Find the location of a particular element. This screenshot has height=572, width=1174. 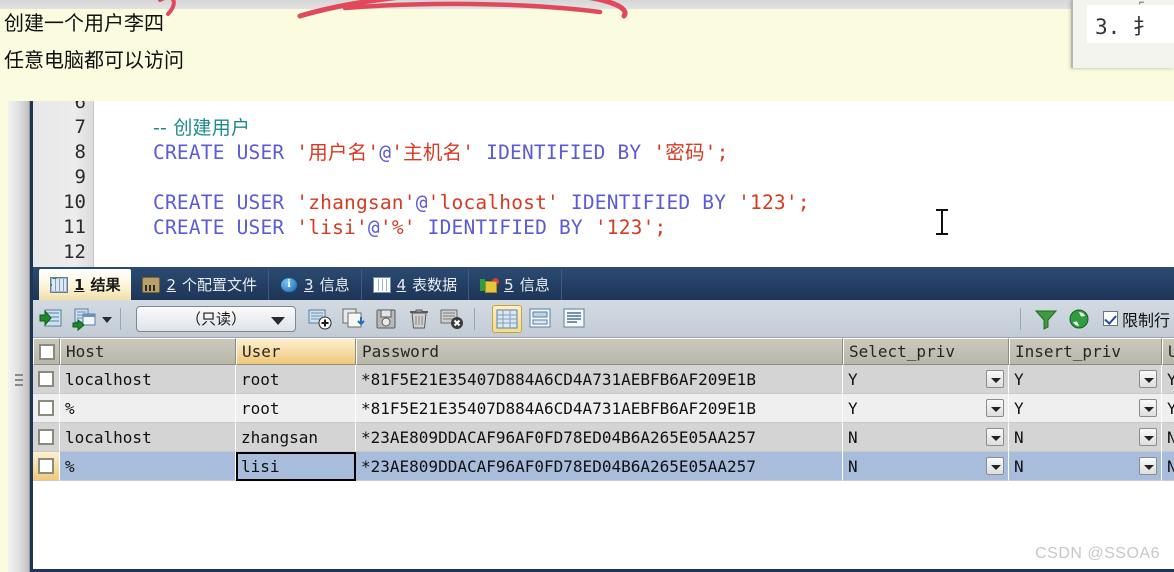

duplicate-record-button is located at coordinates (353, 319).